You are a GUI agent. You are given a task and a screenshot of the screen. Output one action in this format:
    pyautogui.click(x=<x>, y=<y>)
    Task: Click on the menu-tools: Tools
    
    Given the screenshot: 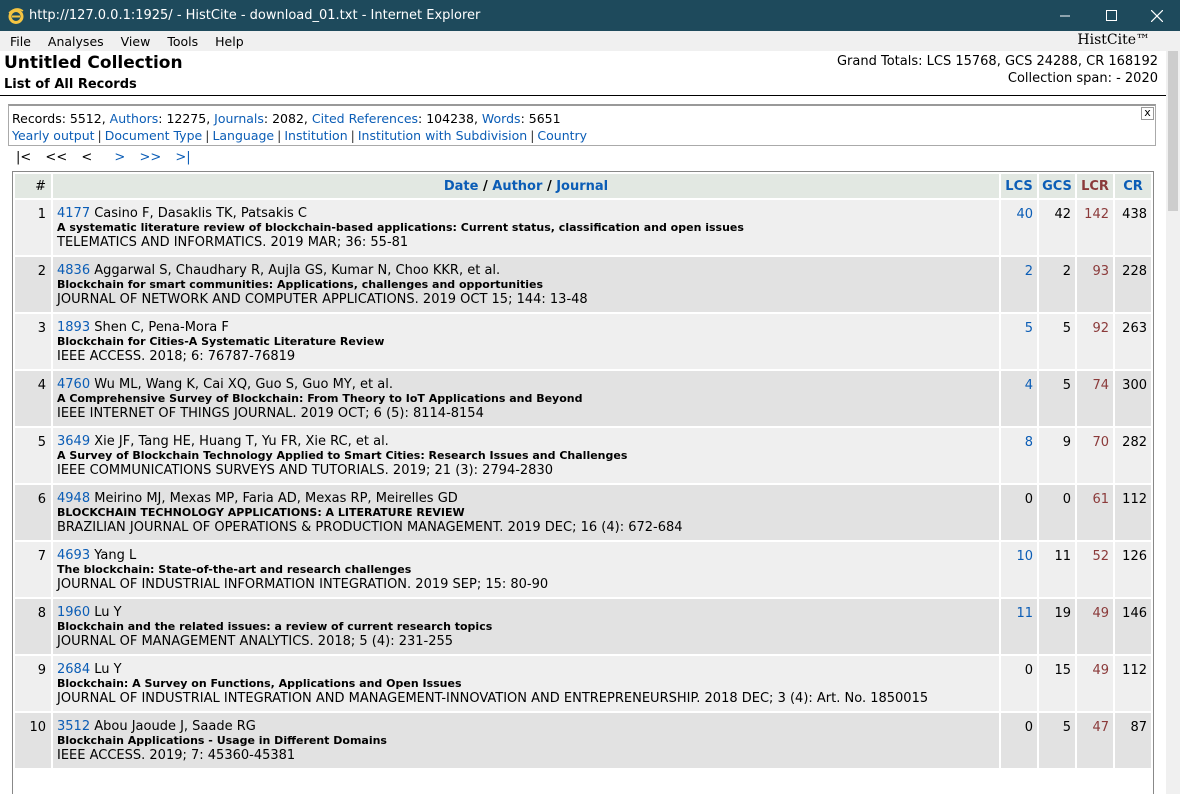 What is the action you would take?
    pyautogui.click(x=182, y=41)
    